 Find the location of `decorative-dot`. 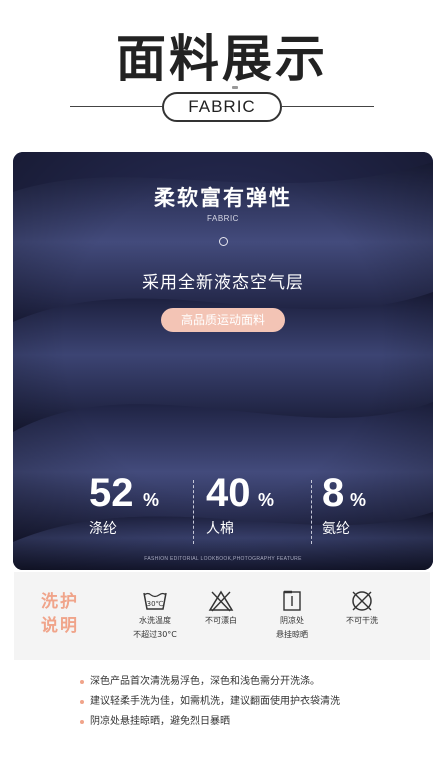

decorative-dot is located at coordinates (235, 87).